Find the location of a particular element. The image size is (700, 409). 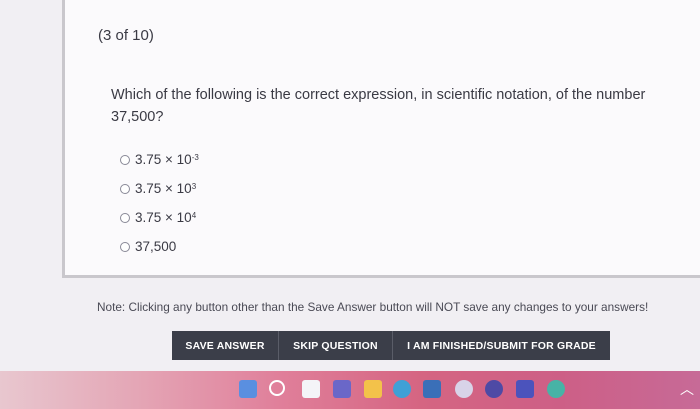

search-icon is located at coordinates (277, 388).